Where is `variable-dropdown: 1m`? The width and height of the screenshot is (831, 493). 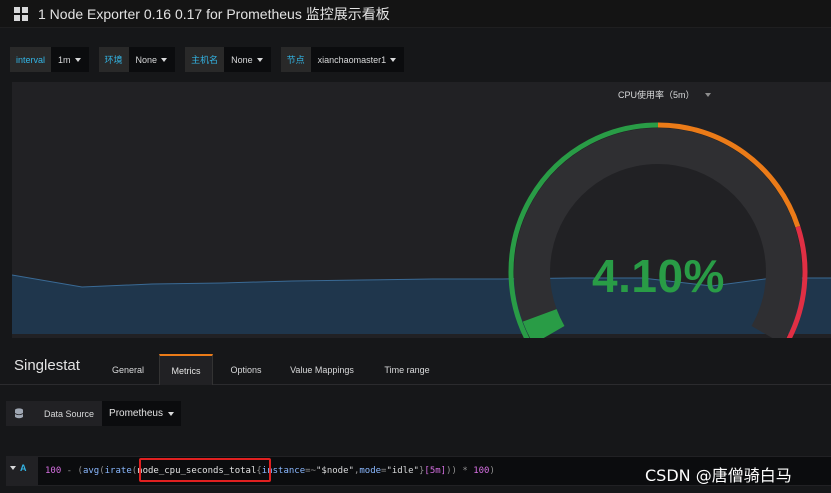 variable-dropdown: 1m is located at coordinates (70, 59).